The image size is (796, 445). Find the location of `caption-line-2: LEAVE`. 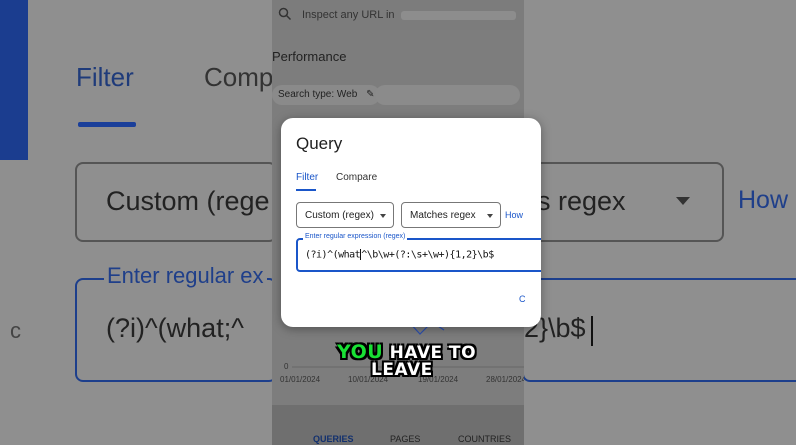

caption-line-2: LEAVE is located at coordinates (402, 370).